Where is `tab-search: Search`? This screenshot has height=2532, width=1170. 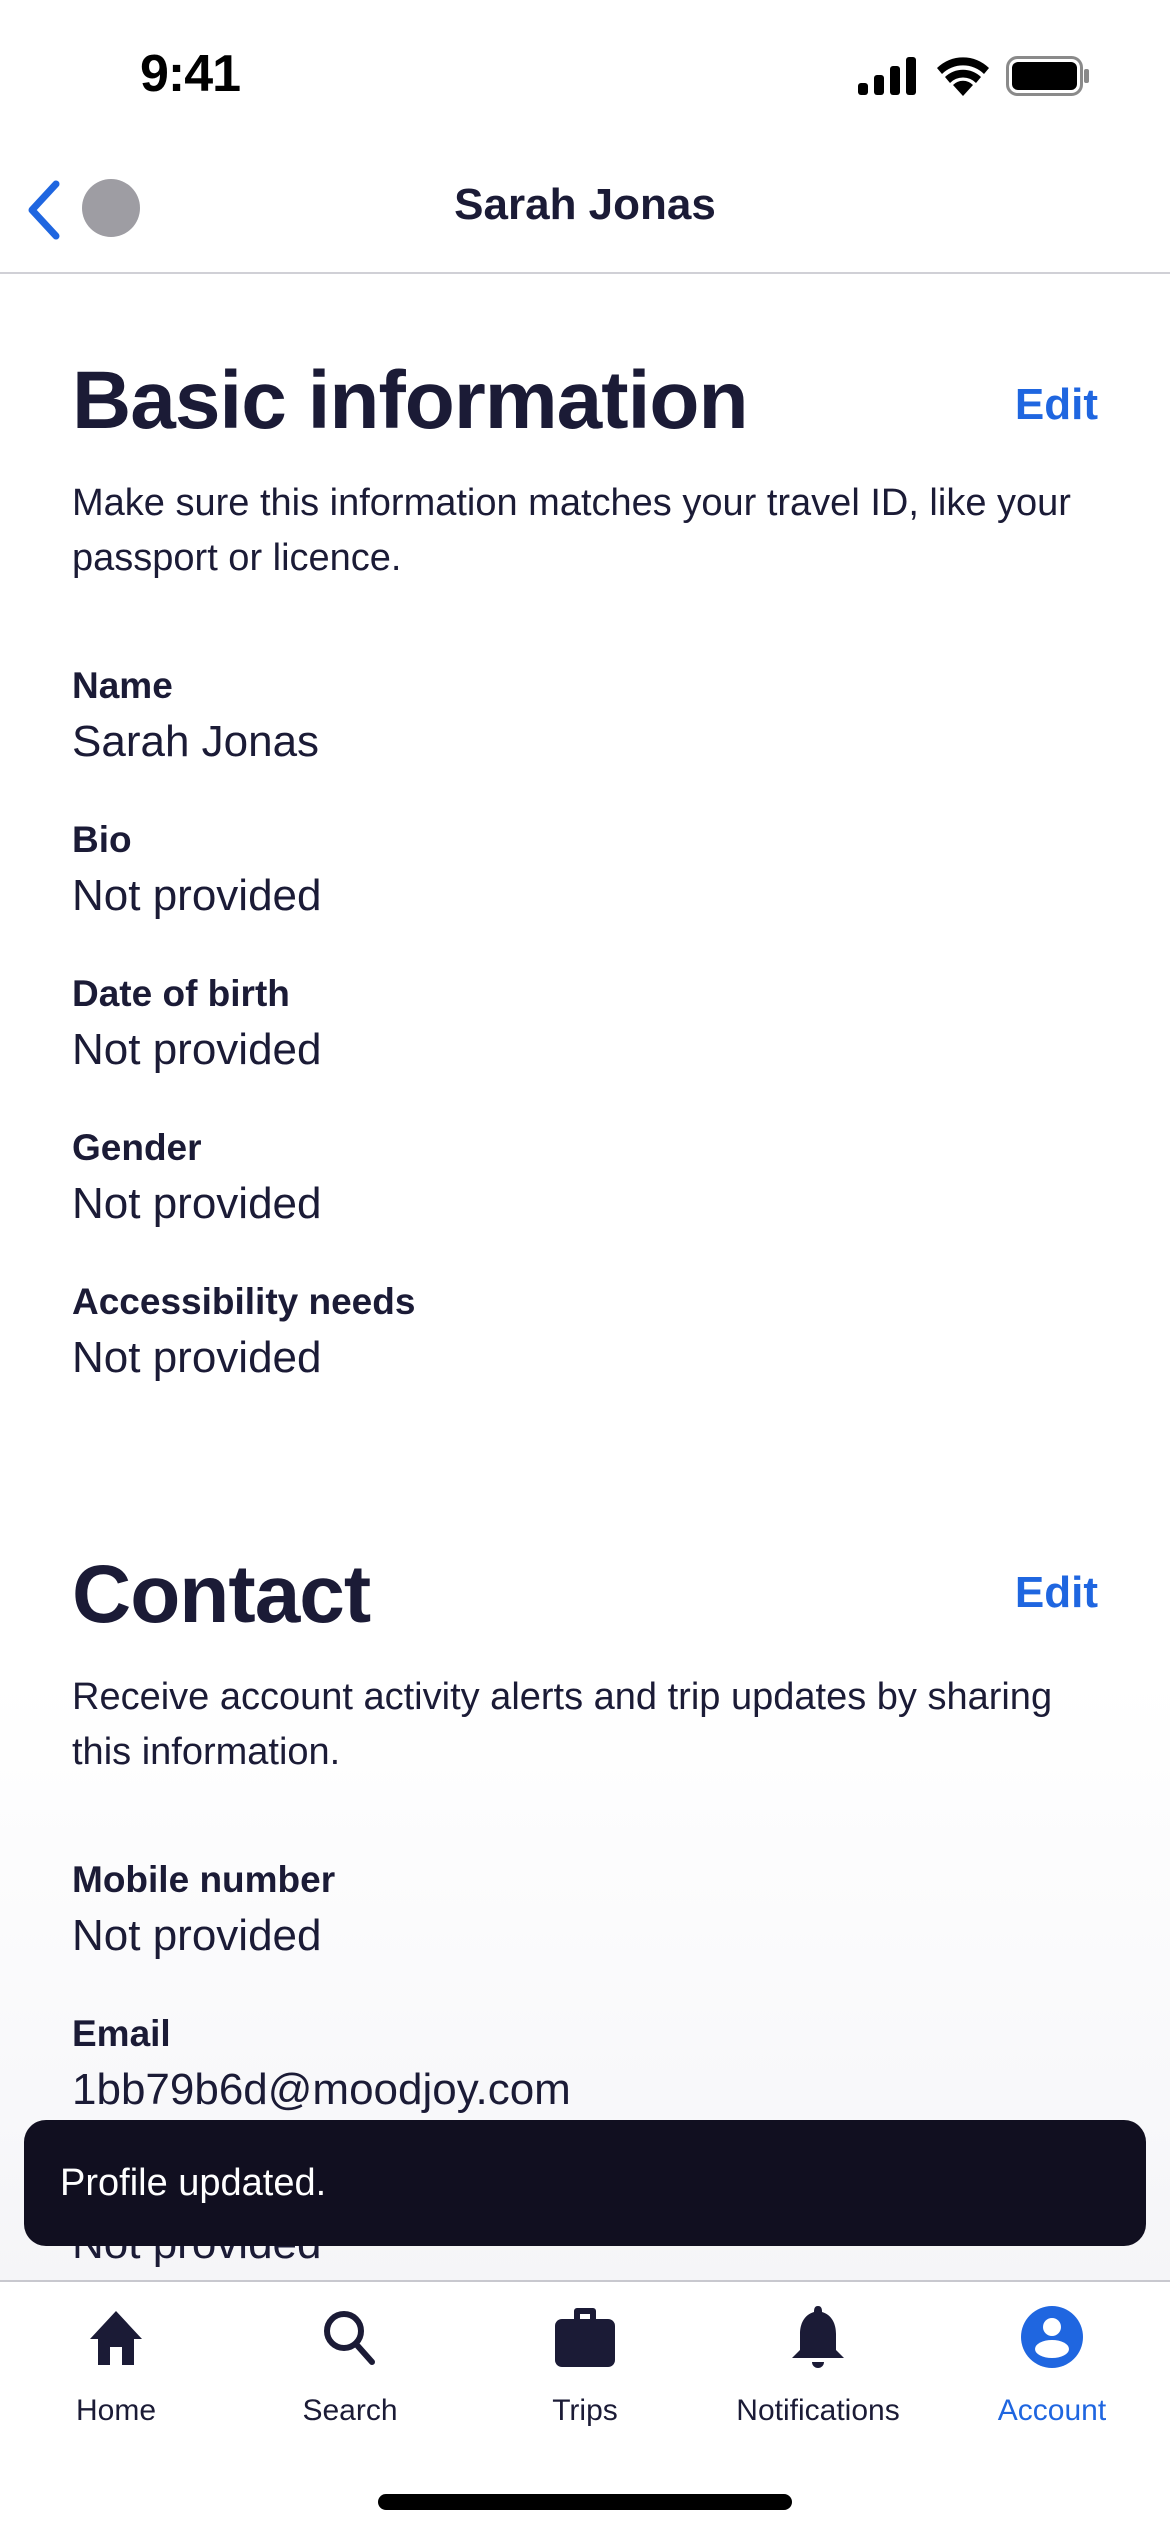
tab-search: Search is located at coordinates (350, 2377).